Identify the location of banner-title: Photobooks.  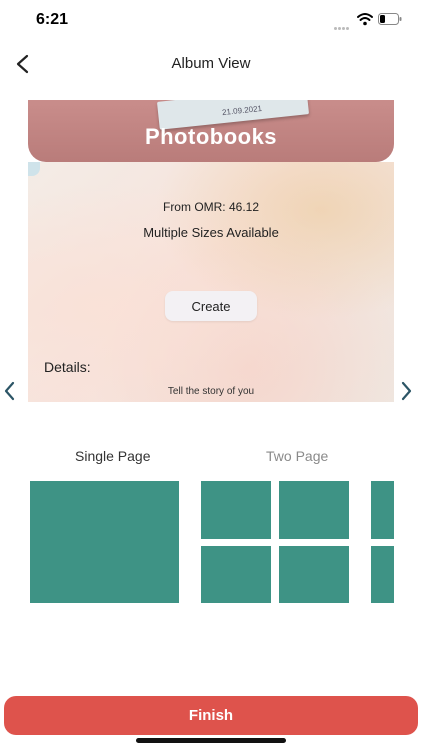
(211, 136).